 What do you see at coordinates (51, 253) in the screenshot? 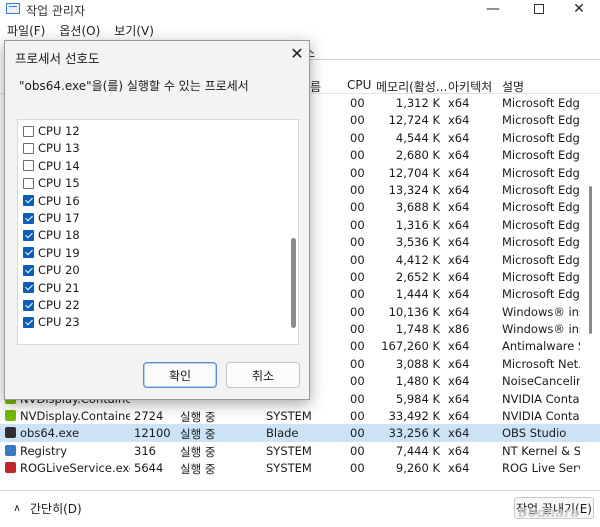
I see `cpu-checkbox-item: CPU 19` at bounding box center [51, 253].